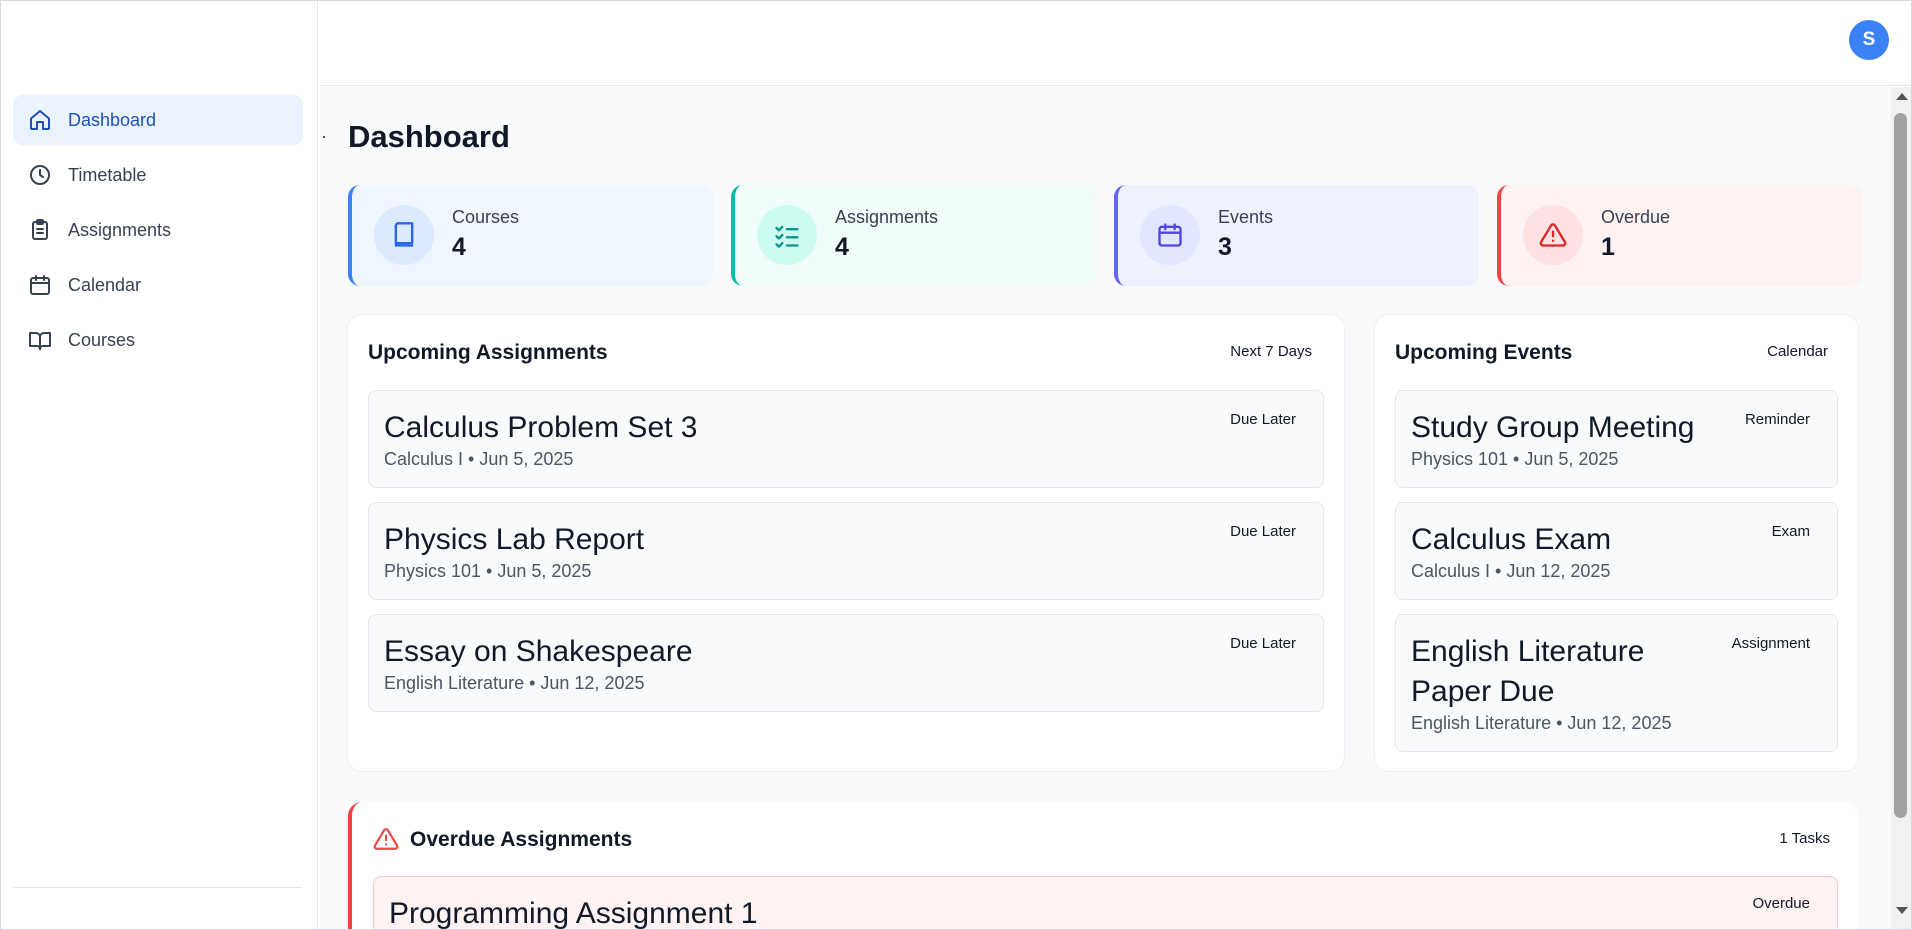 The height and width of the screenshot is (930, 1912). I want to click on sidebar-nav: Dashboard Timetable Assignments Calendar, so click(158, 232).